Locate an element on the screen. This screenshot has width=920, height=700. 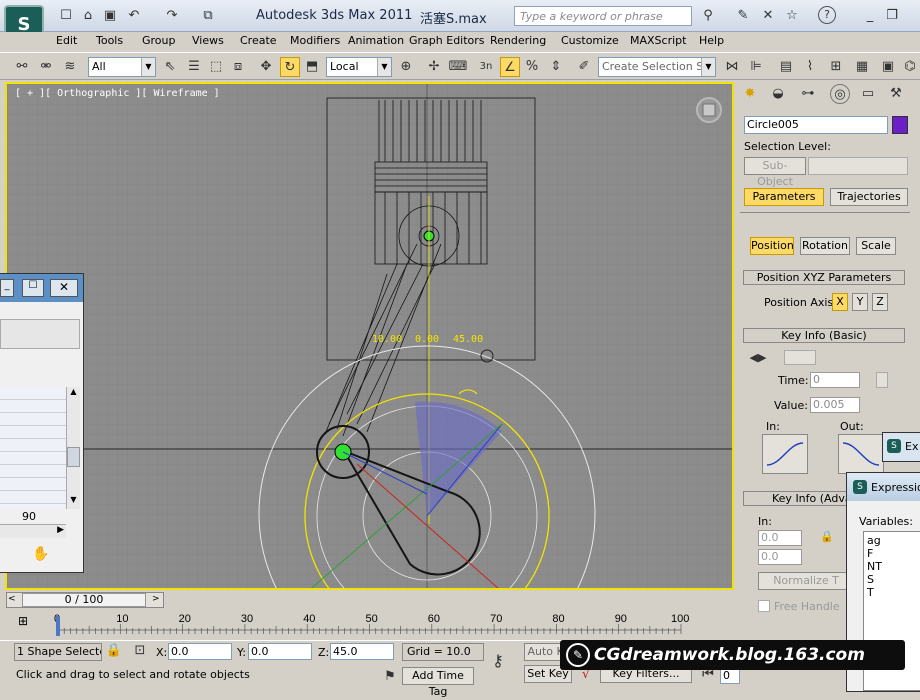
unlink-icon: ⚮ is located at coordinates (46, 67).